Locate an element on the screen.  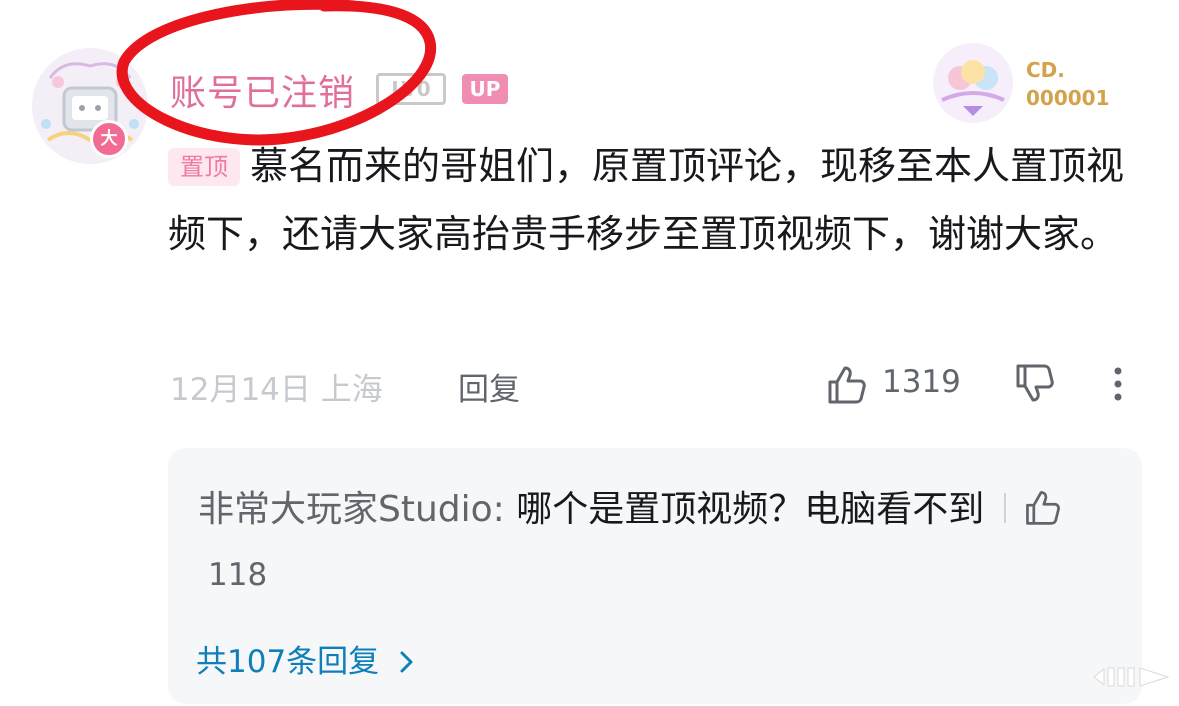
reply-text: 哪个是置顶视频？电脑看不到 is located at coordinates (744, 509).